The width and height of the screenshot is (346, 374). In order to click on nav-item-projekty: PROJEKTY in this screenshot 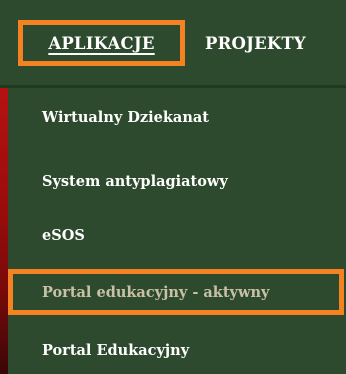, I will do `click(275, 43)`.